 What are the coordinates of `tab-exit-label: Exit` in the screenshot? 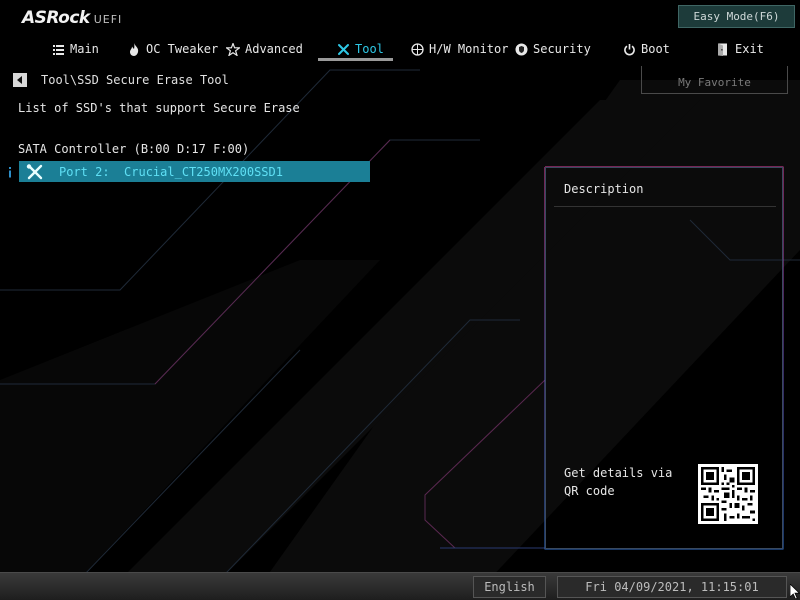 It's located at (749, 49).